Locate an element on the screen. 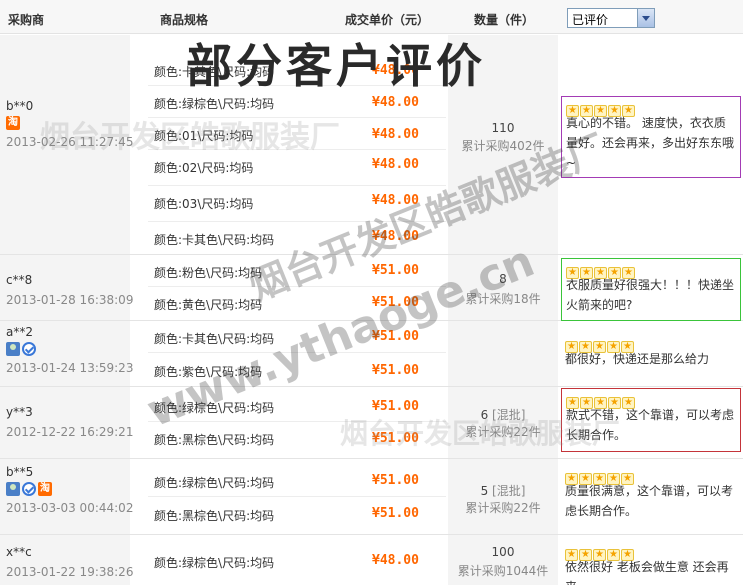 The image size is (743, 585). col-qty-header: 数量（件） is located at coordinates (504, 20).